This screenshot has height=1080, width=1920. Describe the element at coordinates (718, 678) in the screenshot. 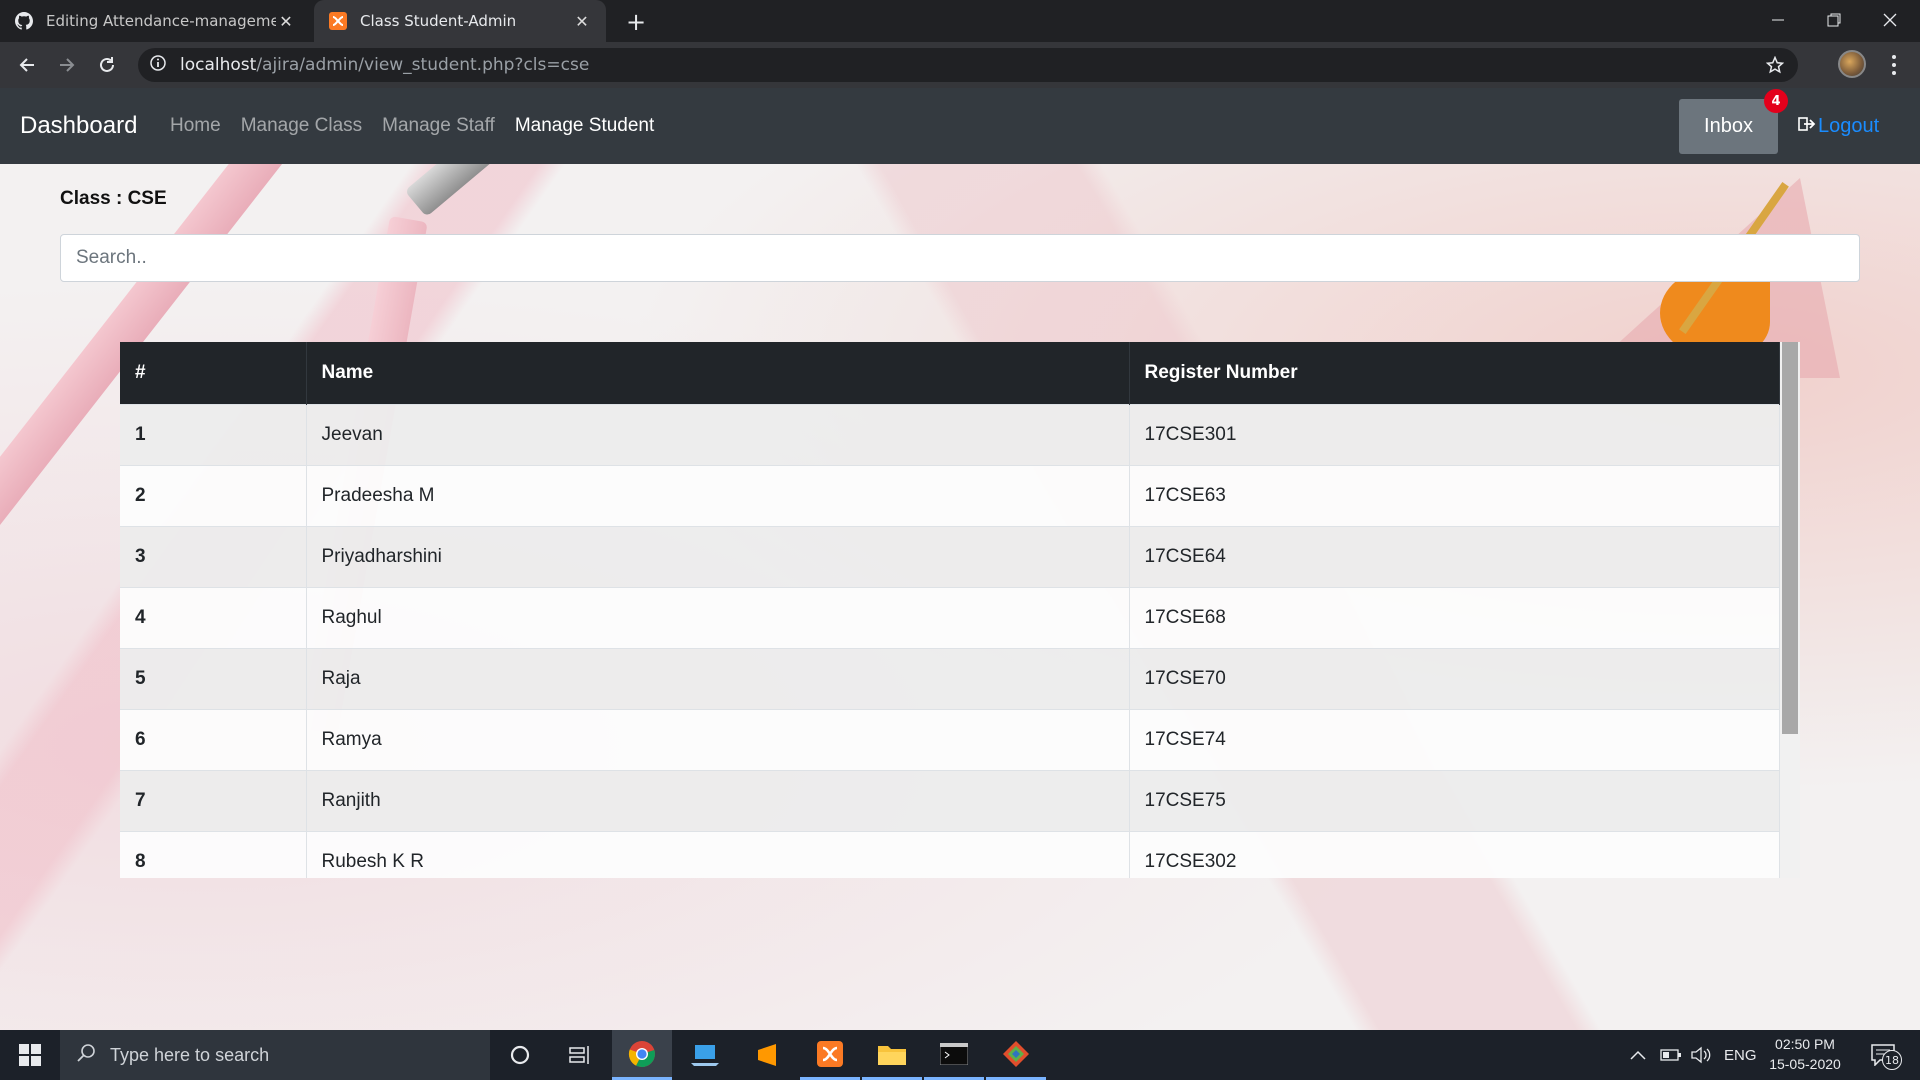

I see `student-name: Raja` at that location.